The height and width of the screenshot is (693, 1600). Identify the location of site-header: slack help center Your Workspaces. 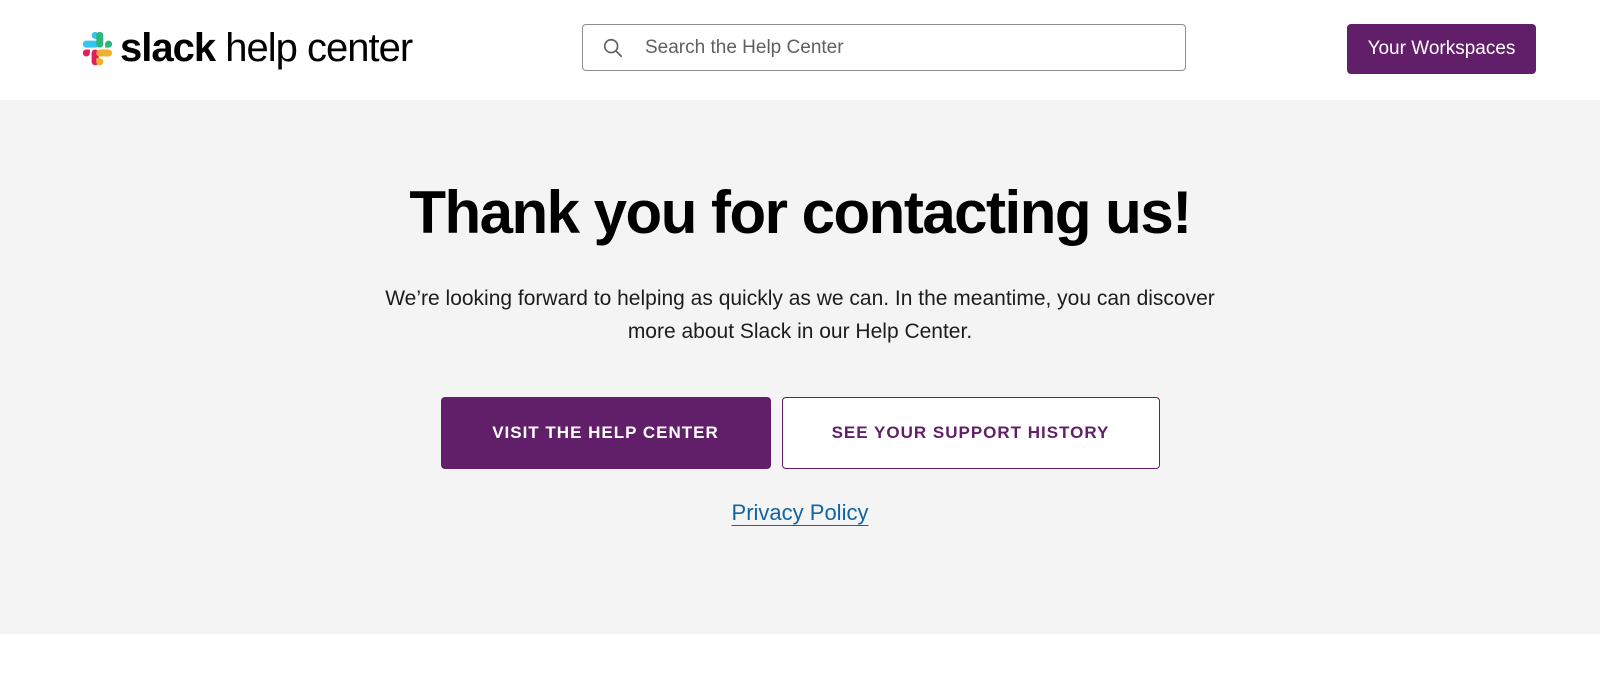
(800, 50).